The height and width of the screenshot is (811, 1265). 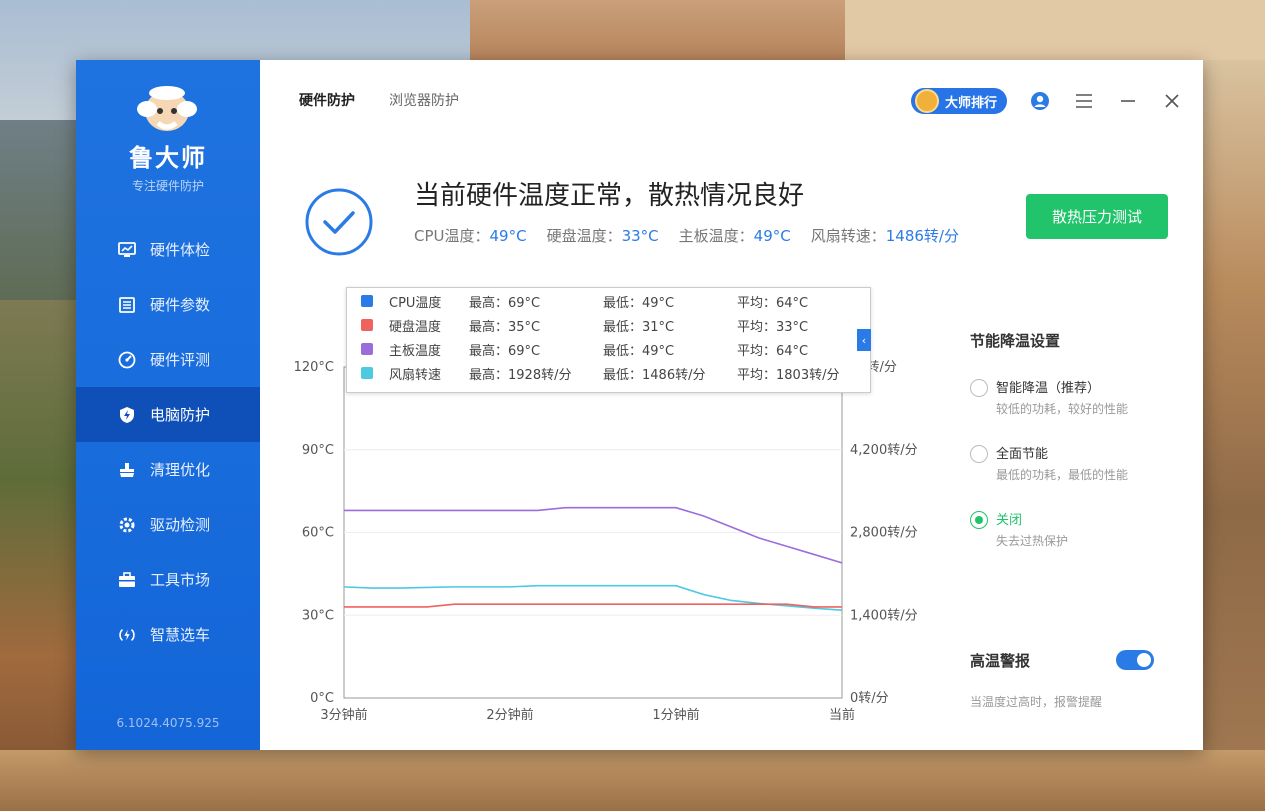 I want to click on sidebar-item-pc-protection: 电脑防护, so click(x=168, y=414).